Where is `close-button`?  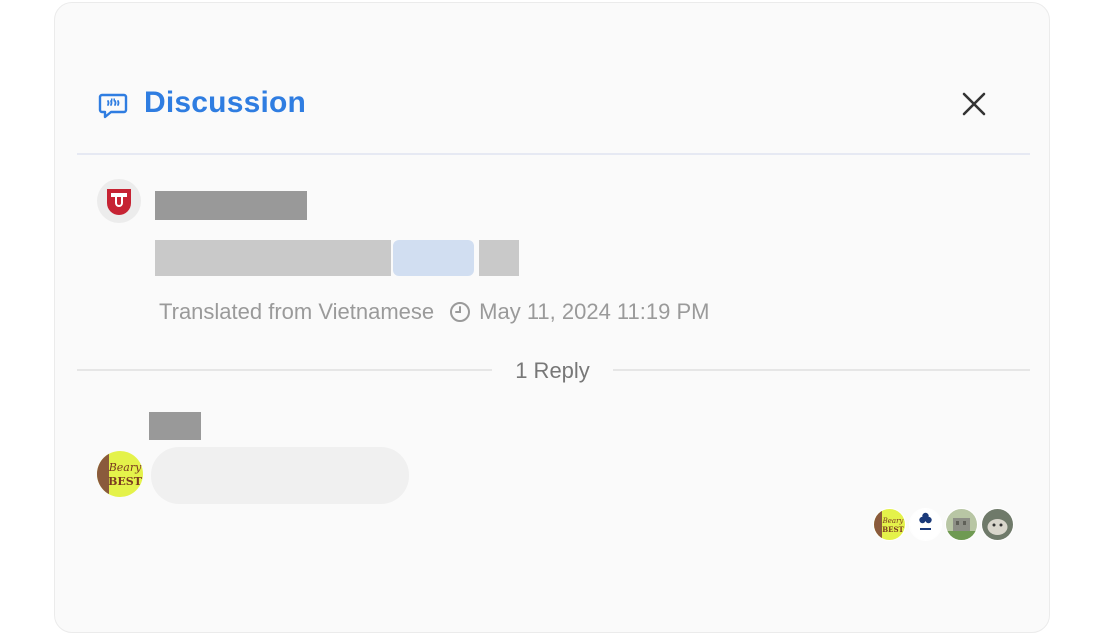 close-button is located at coordinates (974, 104).